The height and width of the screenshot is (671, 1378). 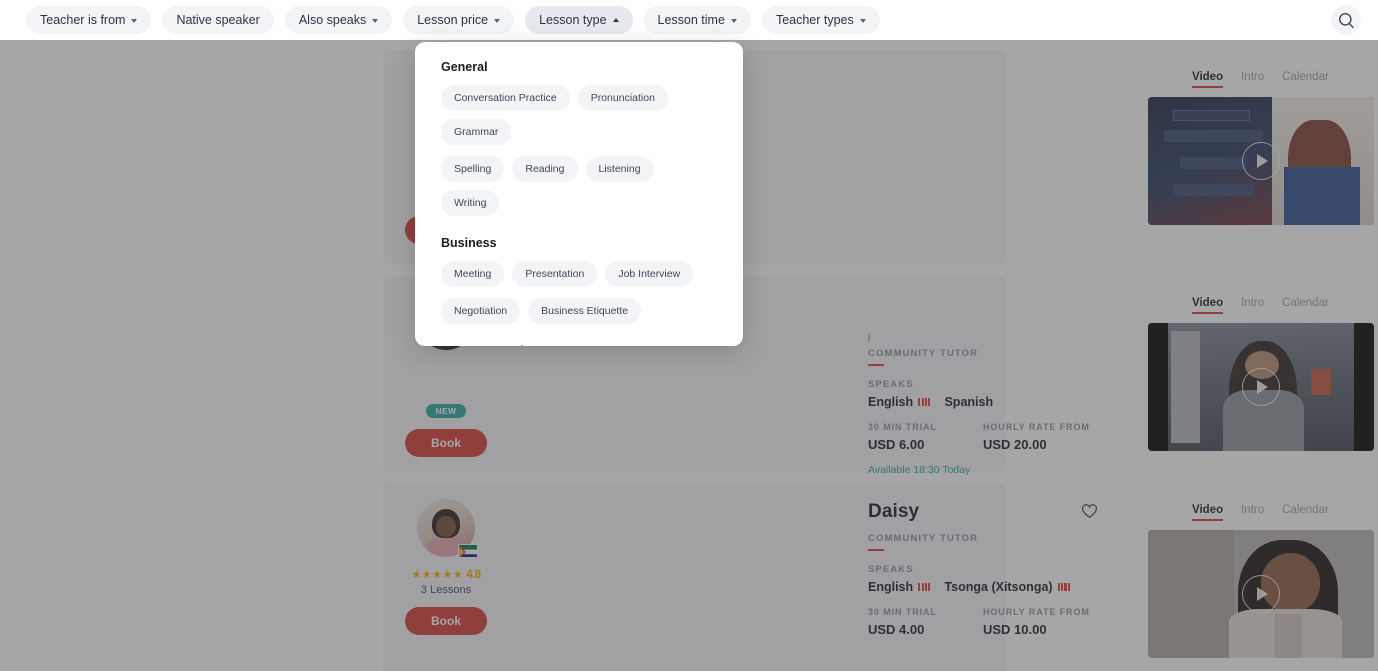 What do you see at coordinates (580, 345) in the screenshot?
I see `dropdown-group-title: Test Preparation` at bounding box center [580, 345].